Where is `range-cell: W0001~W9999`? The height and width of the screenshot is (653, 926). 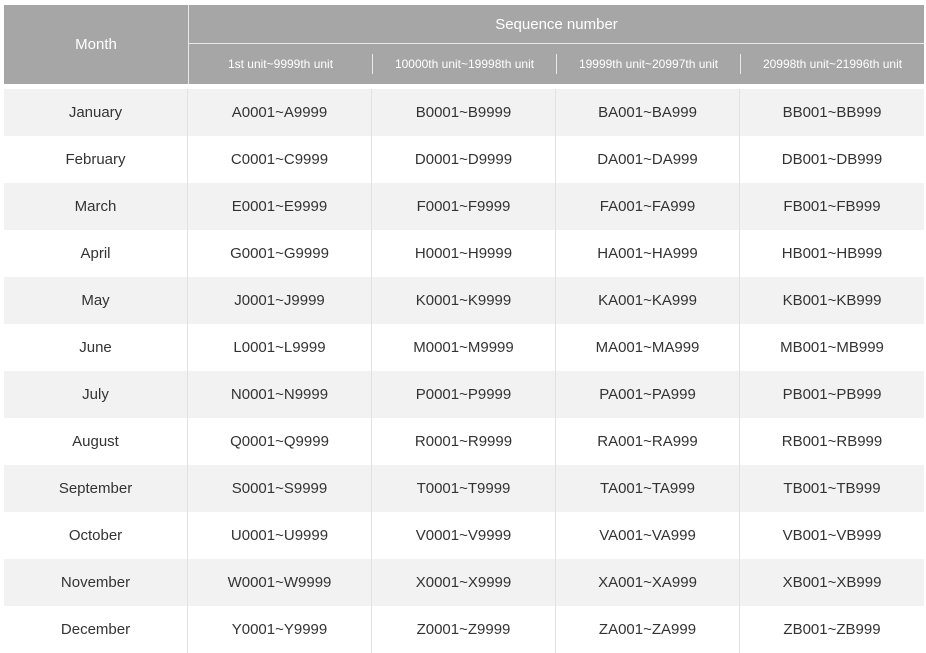
range-cell: W0001~W9999 is located at coordinates (280, 582).